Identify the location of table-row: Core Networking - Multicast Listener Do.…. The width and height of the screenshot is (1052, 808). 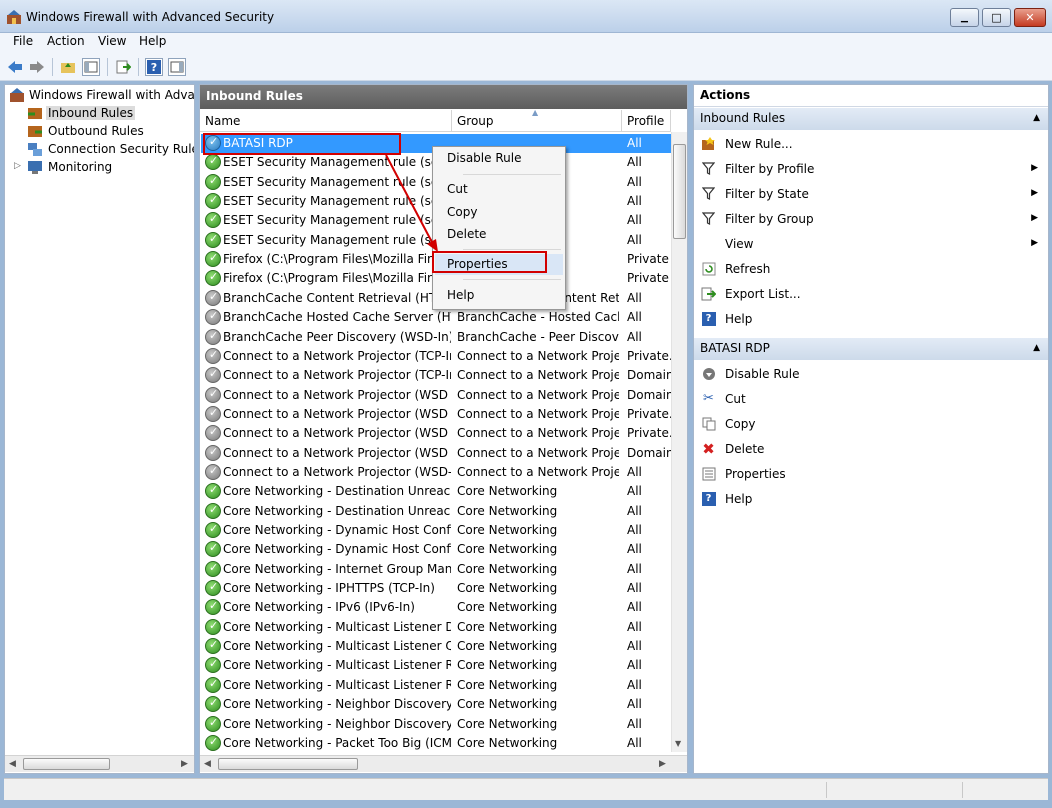
(436, 627).